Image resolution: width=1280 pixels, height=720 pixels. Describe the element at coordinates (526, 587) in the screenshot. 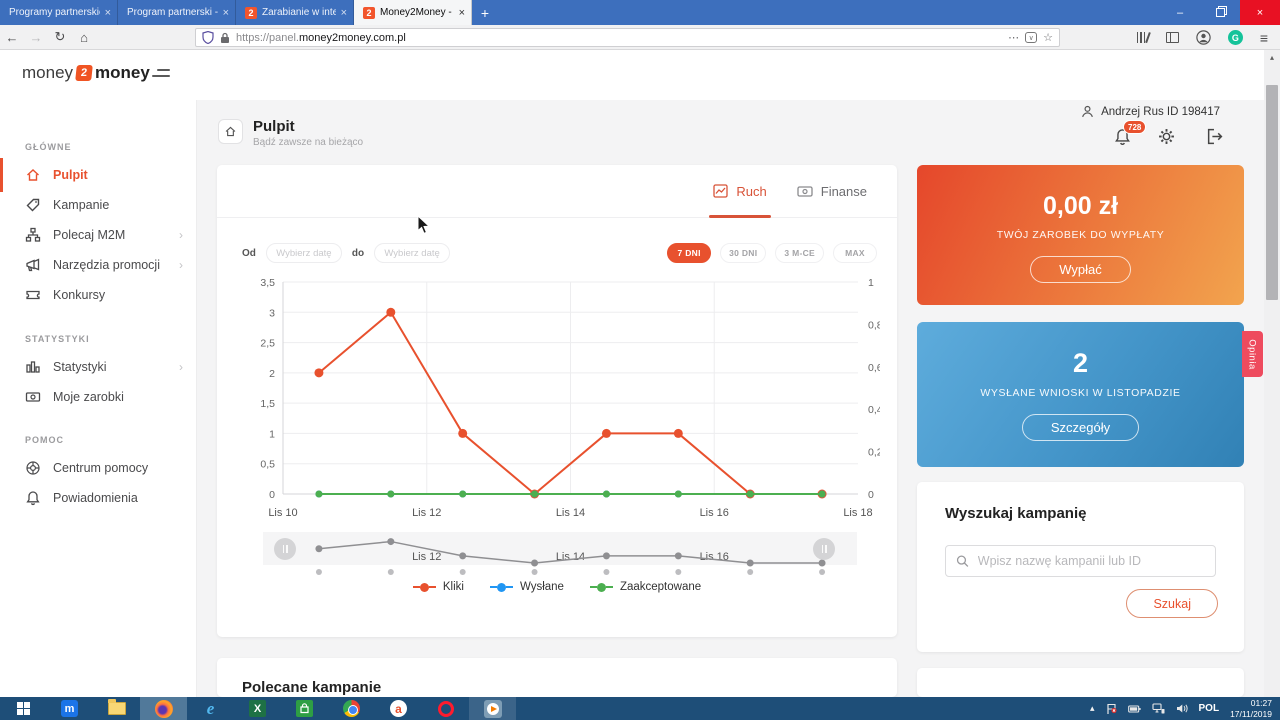

I see `legend-item-wyslane: Wysłane` at that location.